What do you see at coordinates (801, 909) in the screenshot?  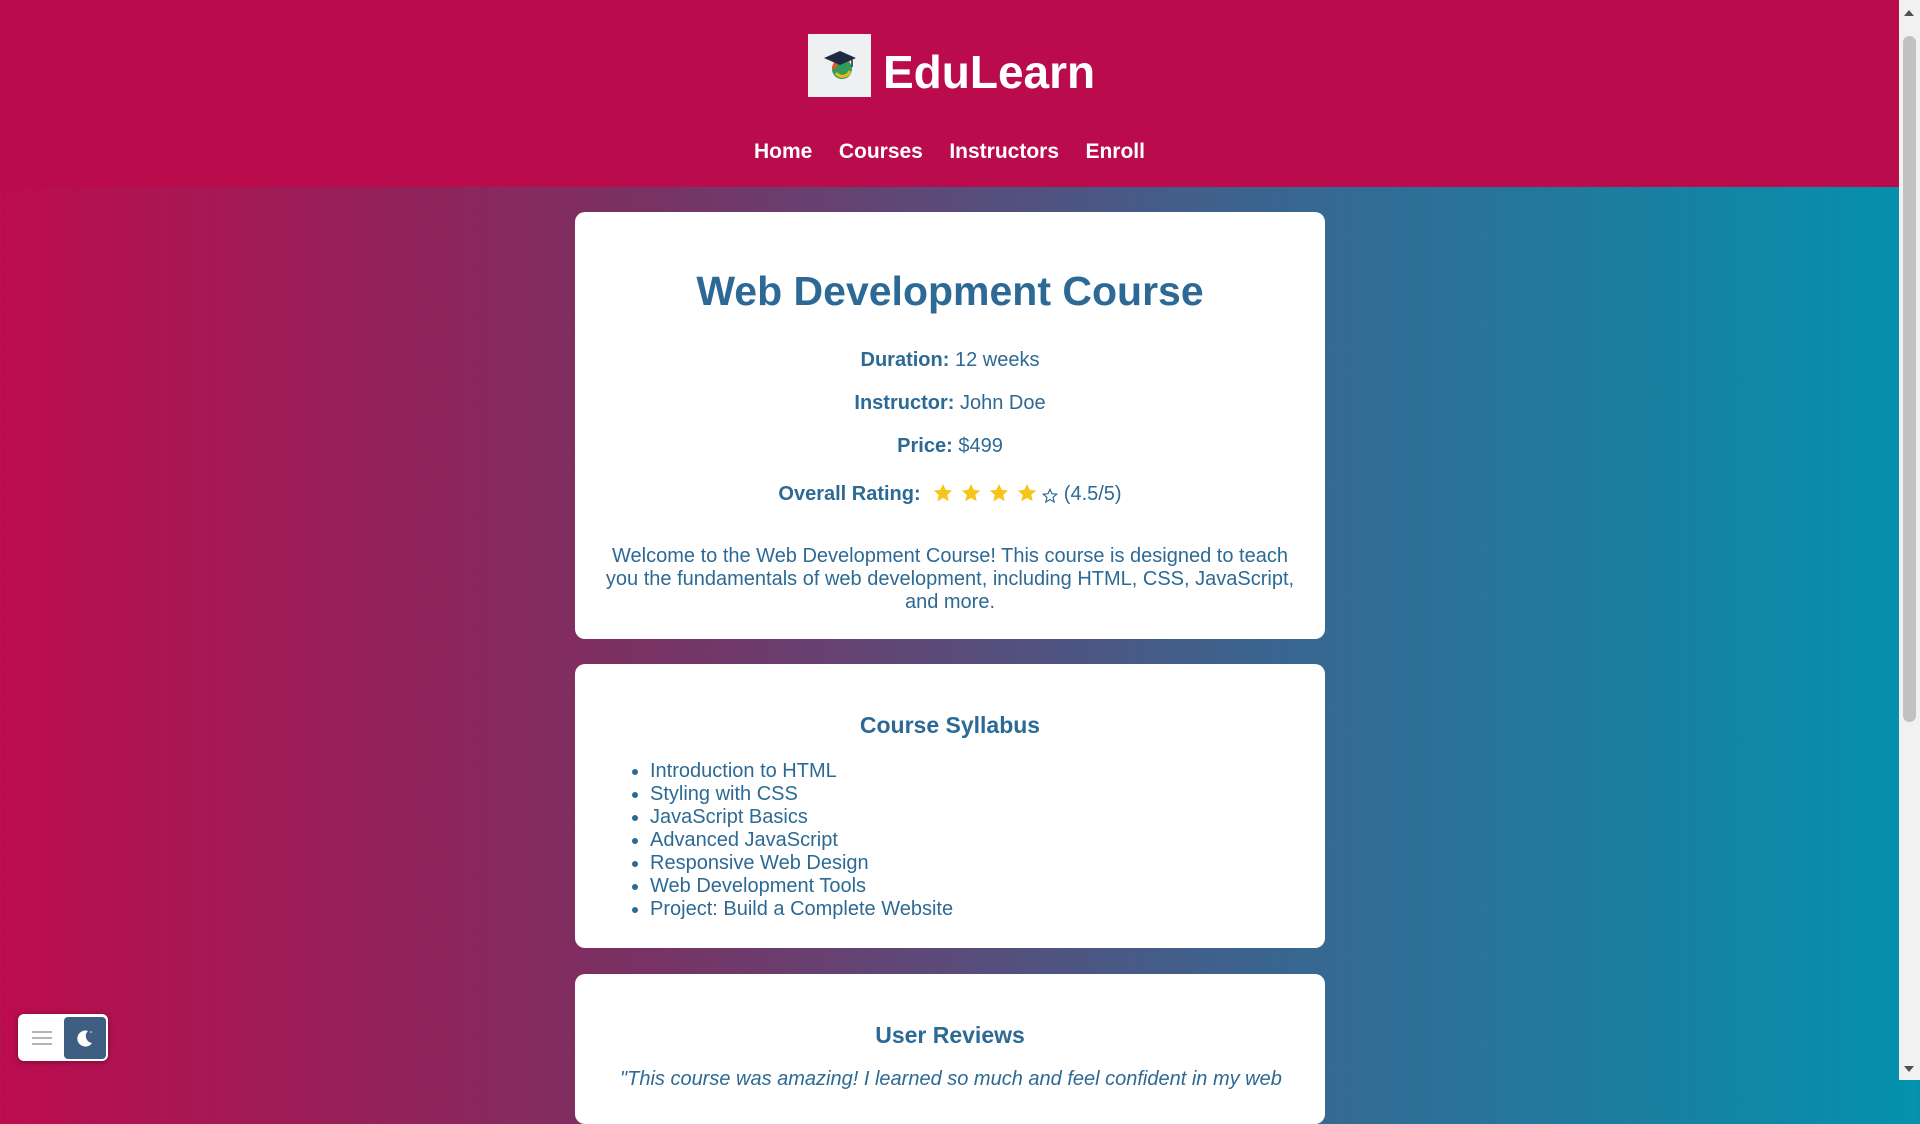 I see `syllabus-item: Project: Build a Complete Website` at bounding box center [801, 909].